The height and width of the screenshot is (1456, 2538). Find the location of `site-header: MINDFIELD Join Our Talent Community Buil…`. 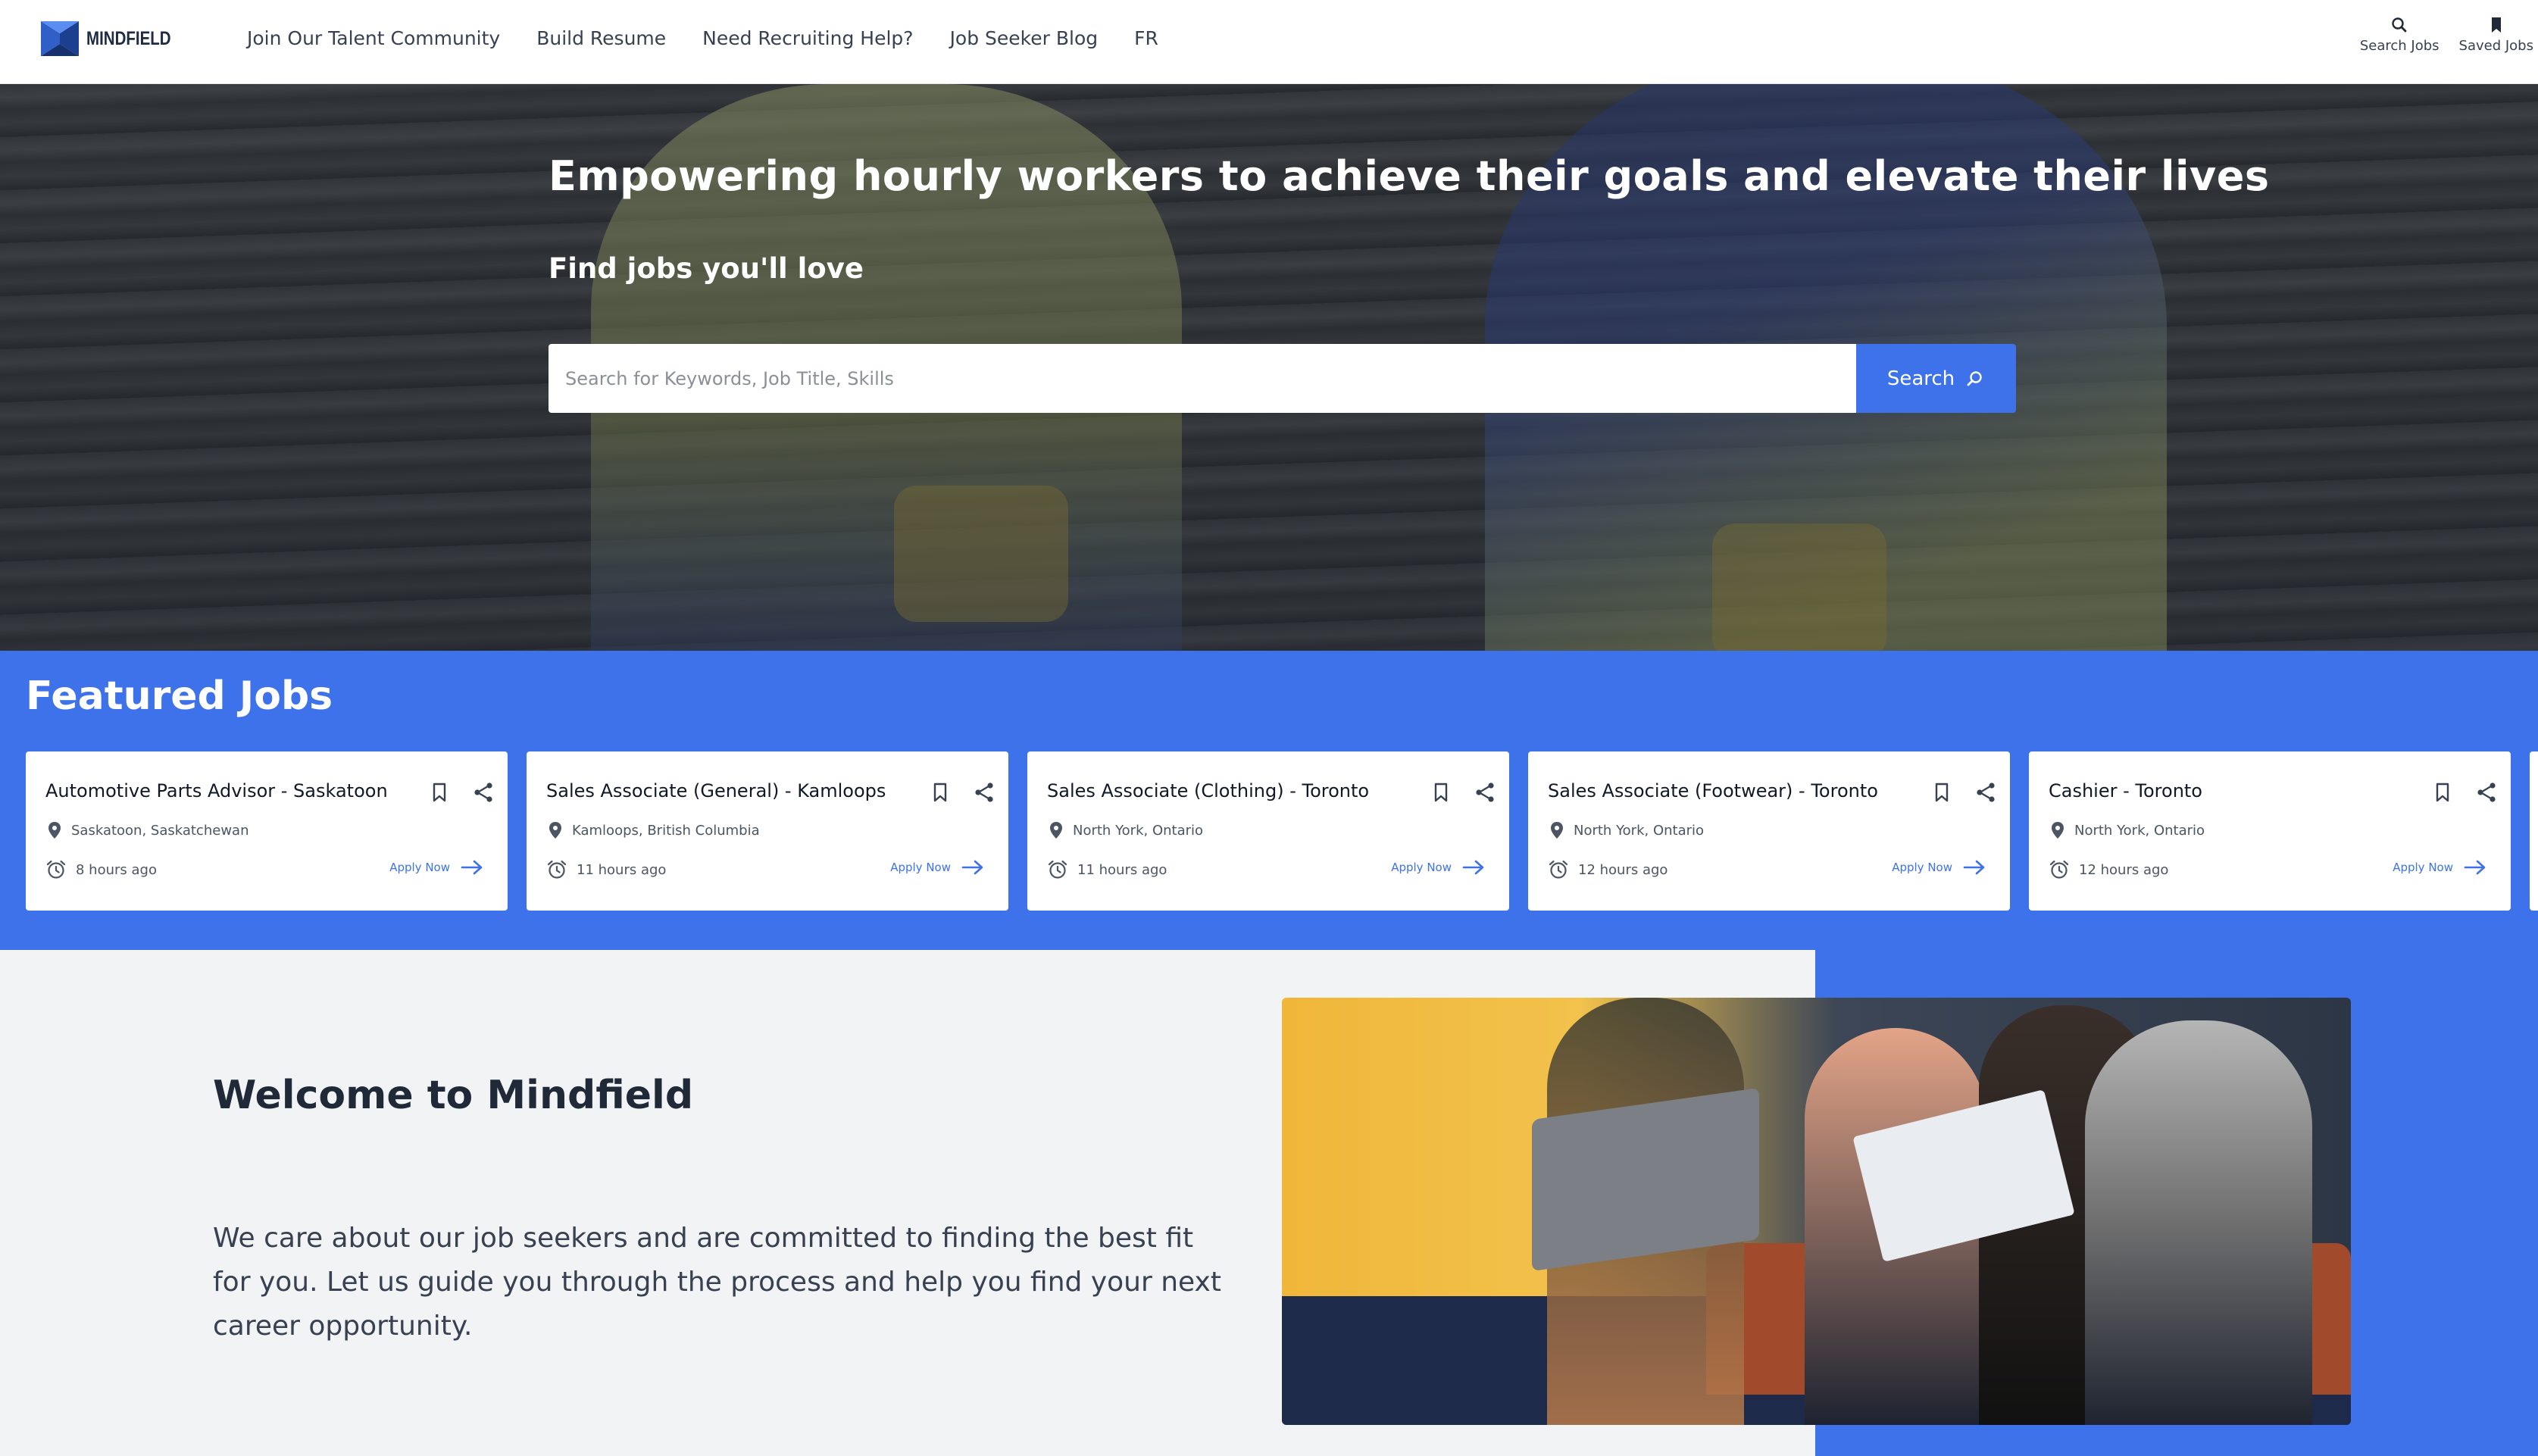

site-header: MINDFIELD Join Our Talent Community Buil… is located at coordinates (1269, 42).